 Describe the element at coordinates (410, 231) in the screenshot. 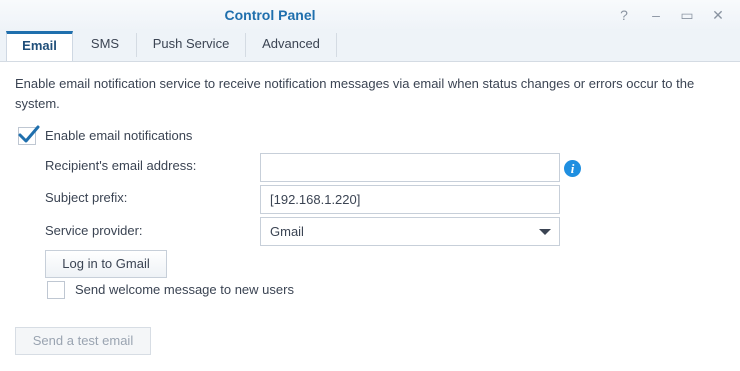

I see `service-provider-select: Gmail` at that location.